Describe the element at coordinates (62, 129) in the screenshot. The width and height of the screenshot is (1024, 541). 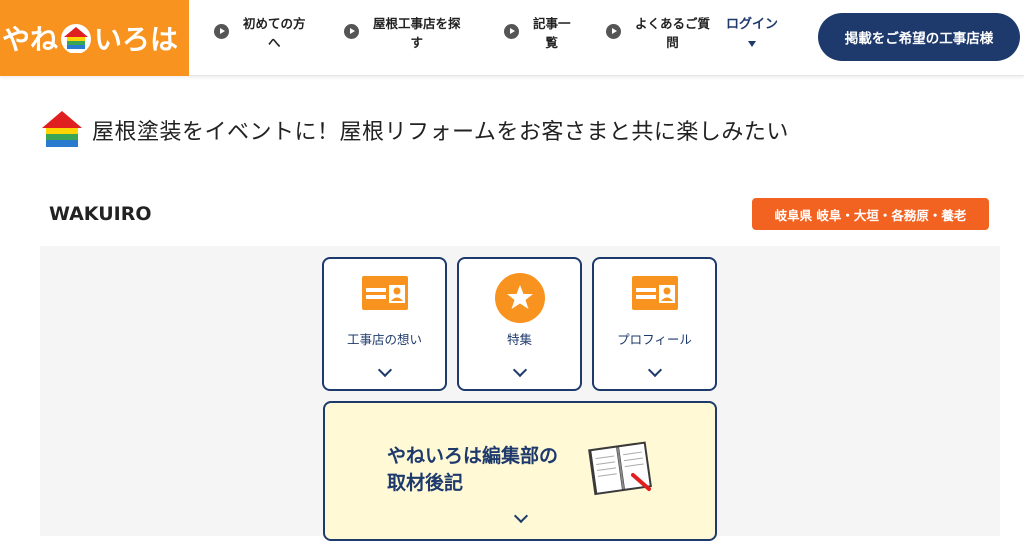
I see `house-icon` at that location.